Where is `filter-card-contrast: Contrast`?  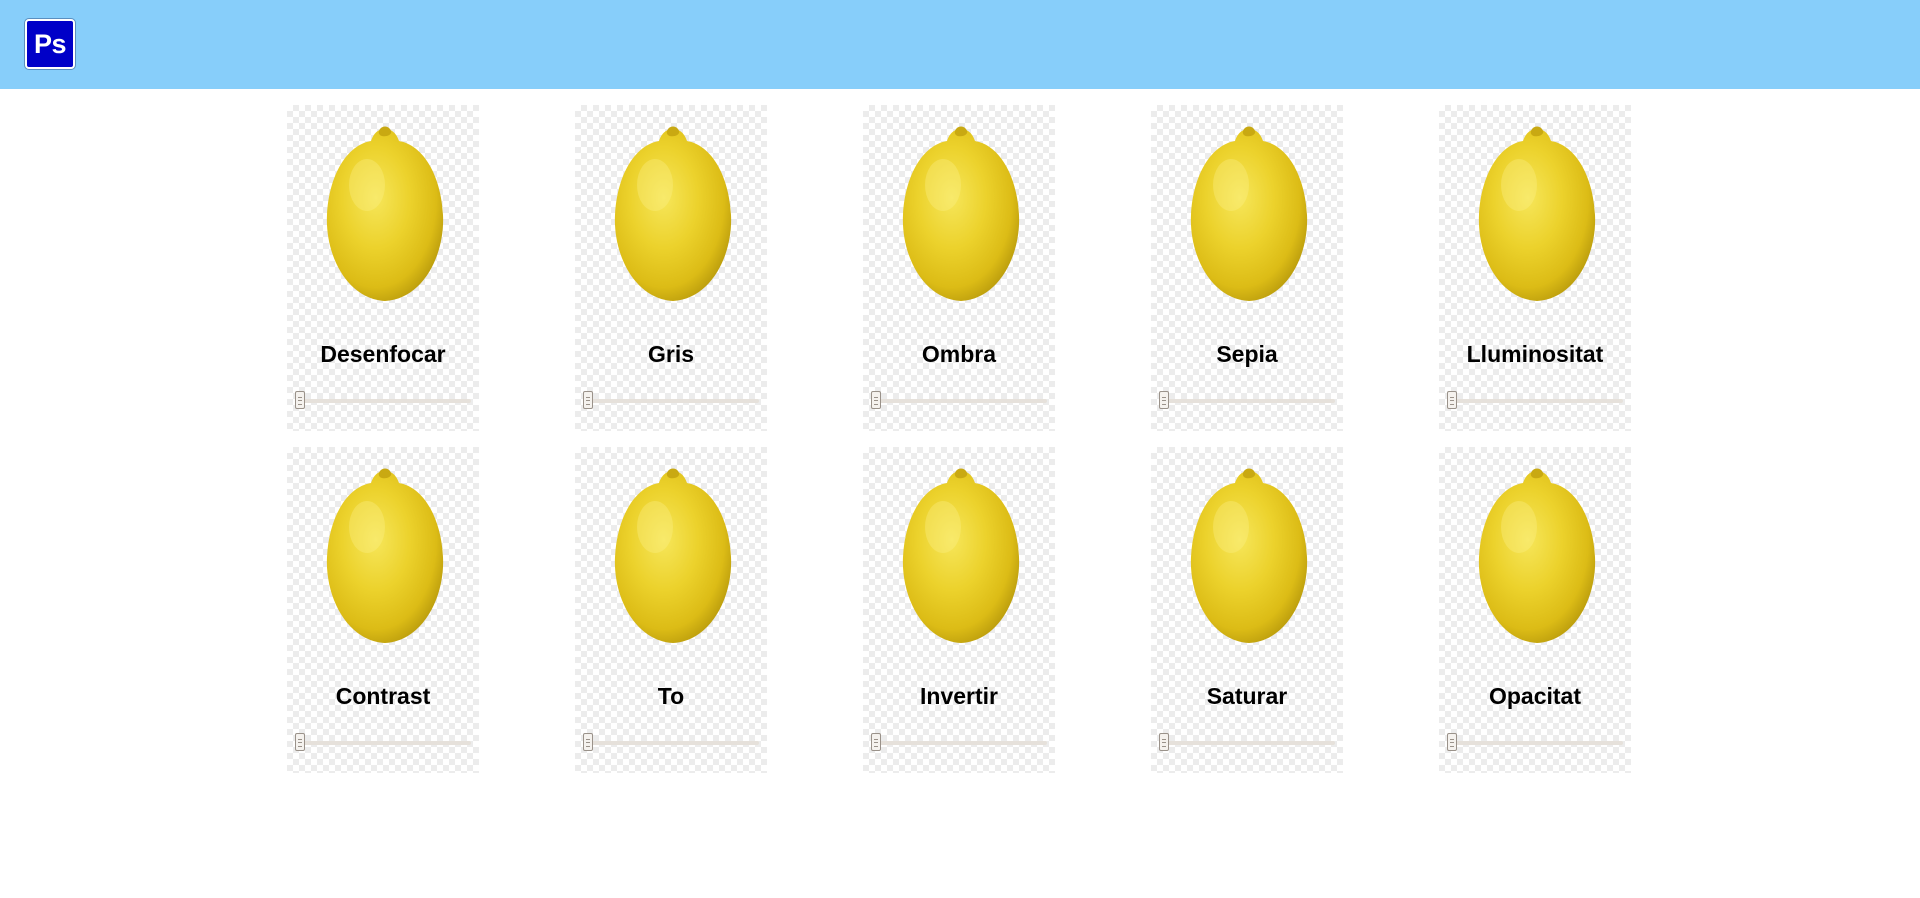 filter-card-contrast: Contrast is located at coordinates (383, 610).